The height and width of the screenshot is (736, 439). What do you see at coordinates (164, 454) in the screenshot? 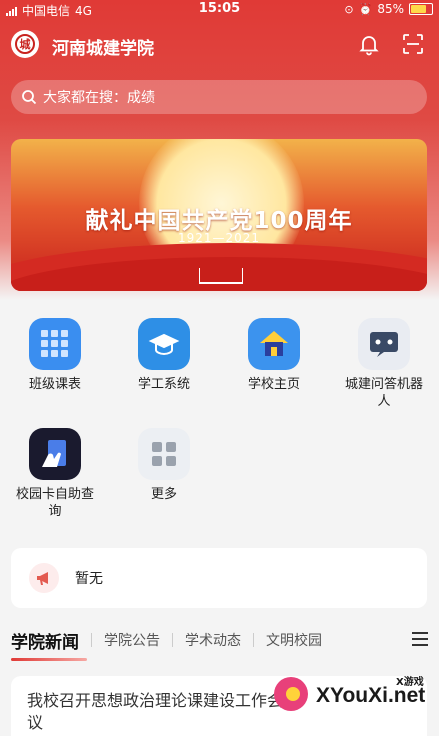
I see `more-apps-icon` at bounding box center [164, 454].